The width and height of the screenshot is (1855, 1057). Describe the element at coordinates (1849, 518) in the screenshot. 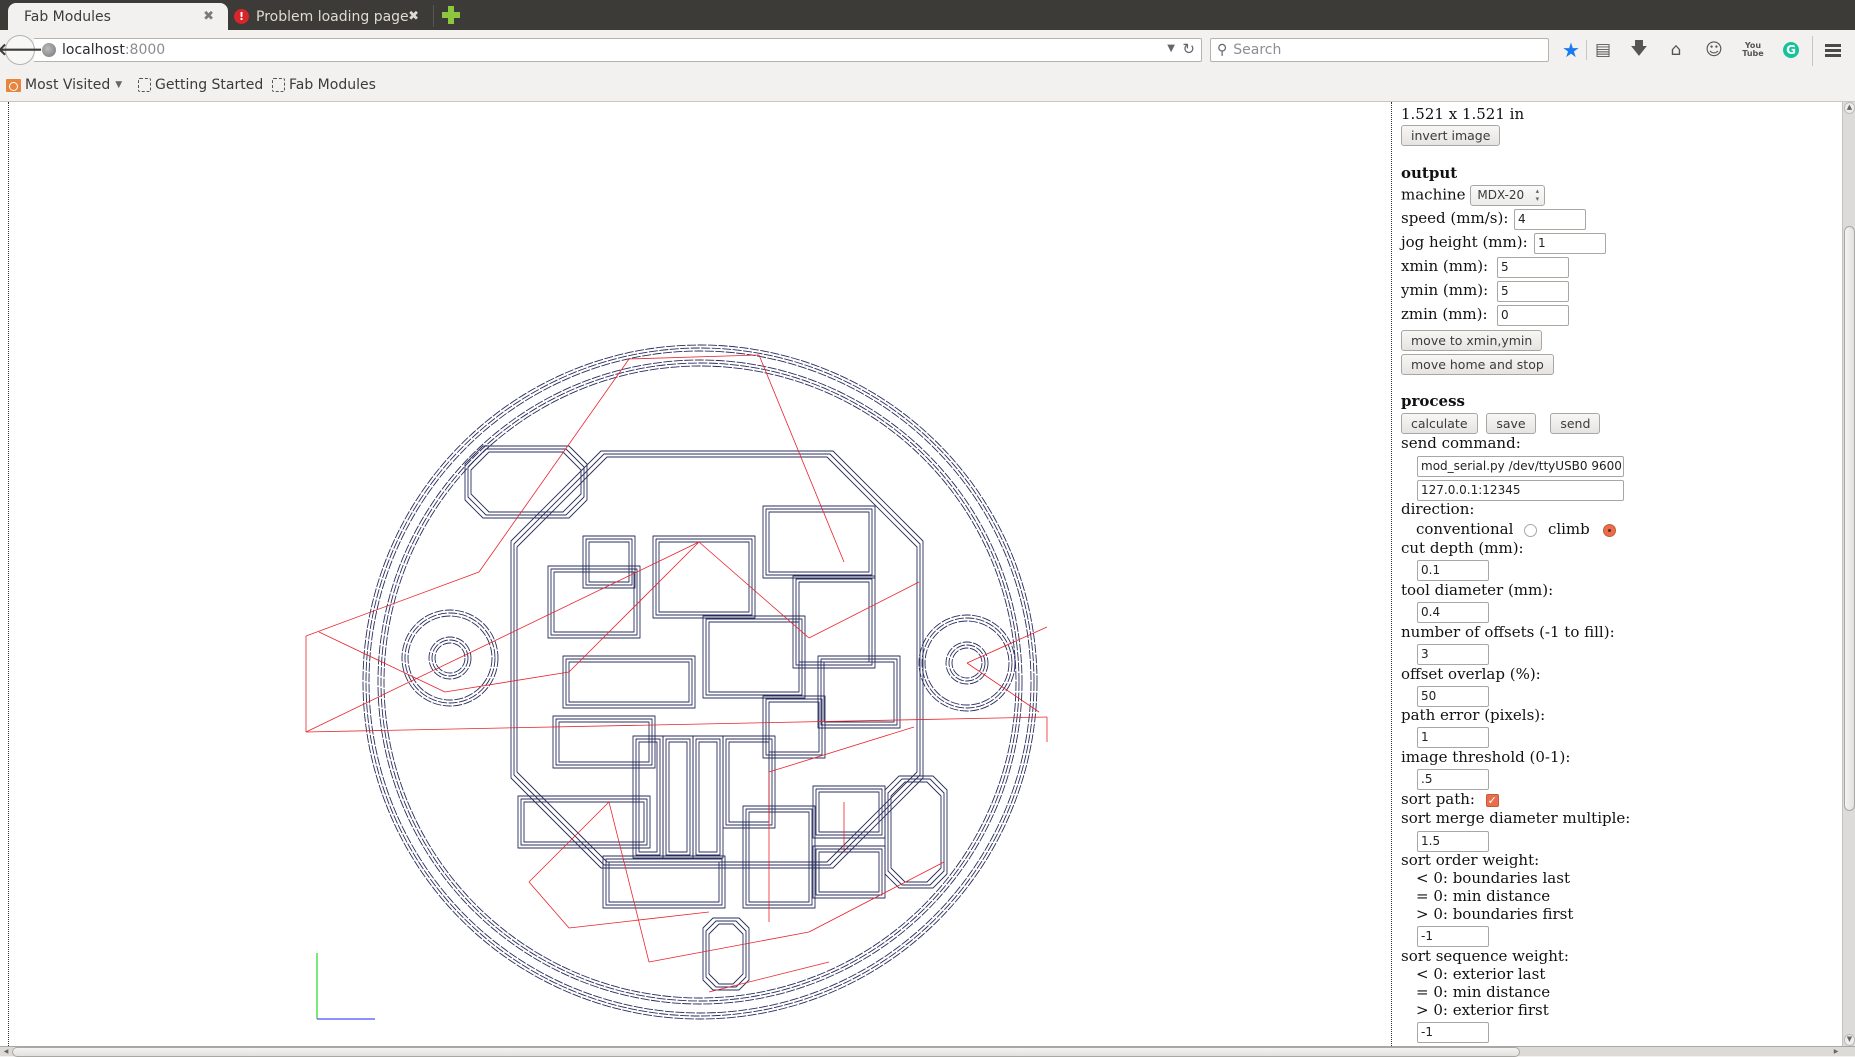

I see `vertical-scroll-thumb` at that location.